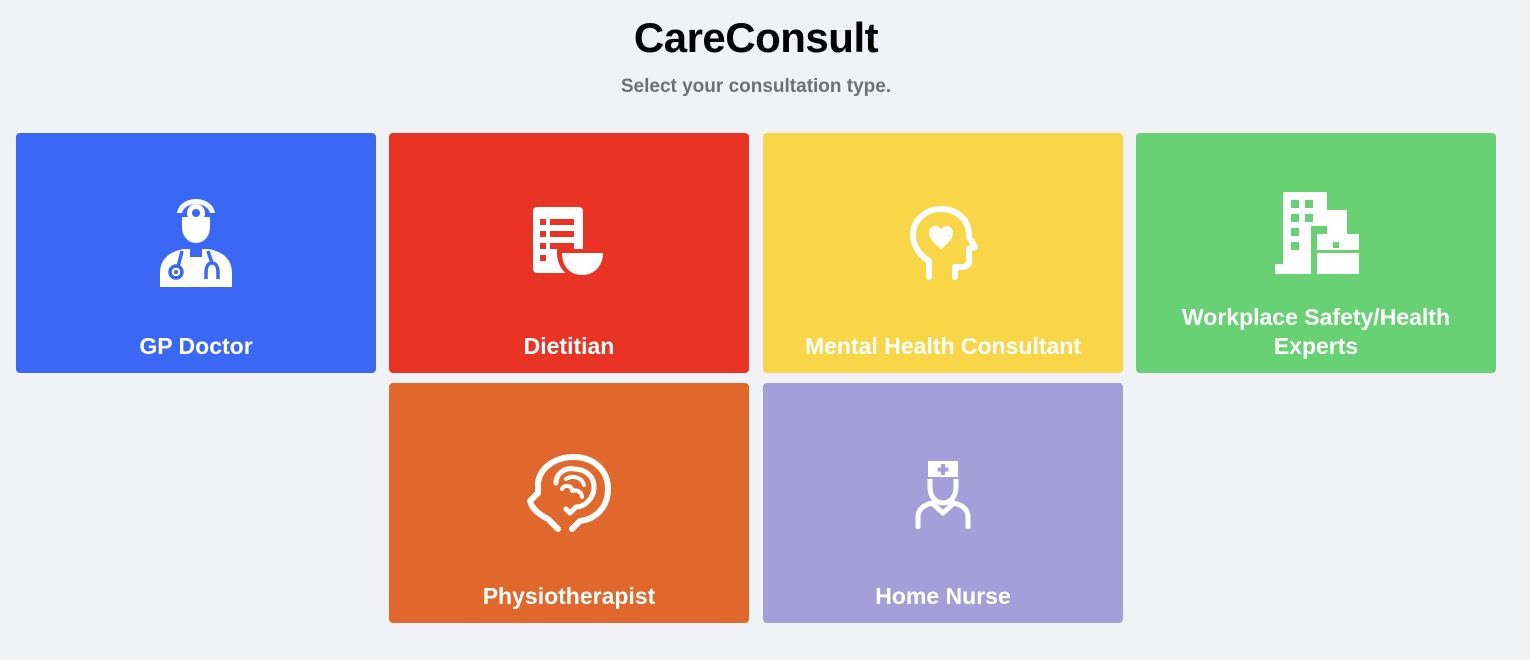 This screenshot has height=660, width=1530. What do you see at coordinates (196, 243) in the screenshot?
I see `doctor-icon` at bounding box center [196, 243].